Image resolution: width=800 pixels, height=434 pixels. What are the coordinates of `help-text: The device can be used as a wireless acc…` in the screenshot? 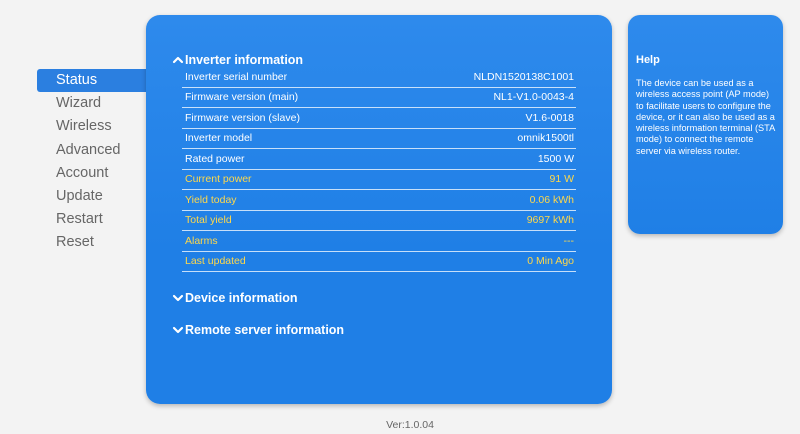 It's located at (705, 117).